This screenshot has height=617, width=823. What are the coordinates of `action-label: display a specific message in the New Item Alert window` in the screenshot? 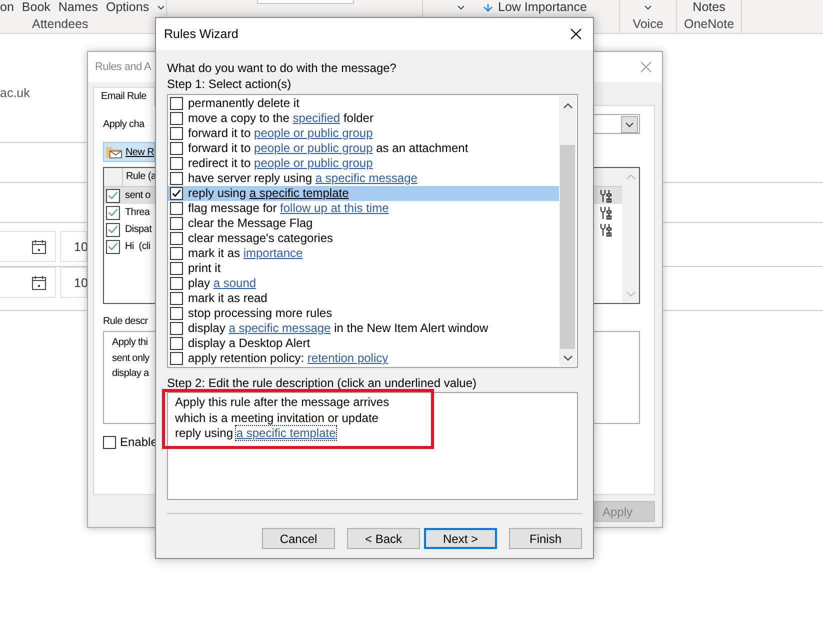 It's located at (338, 328).